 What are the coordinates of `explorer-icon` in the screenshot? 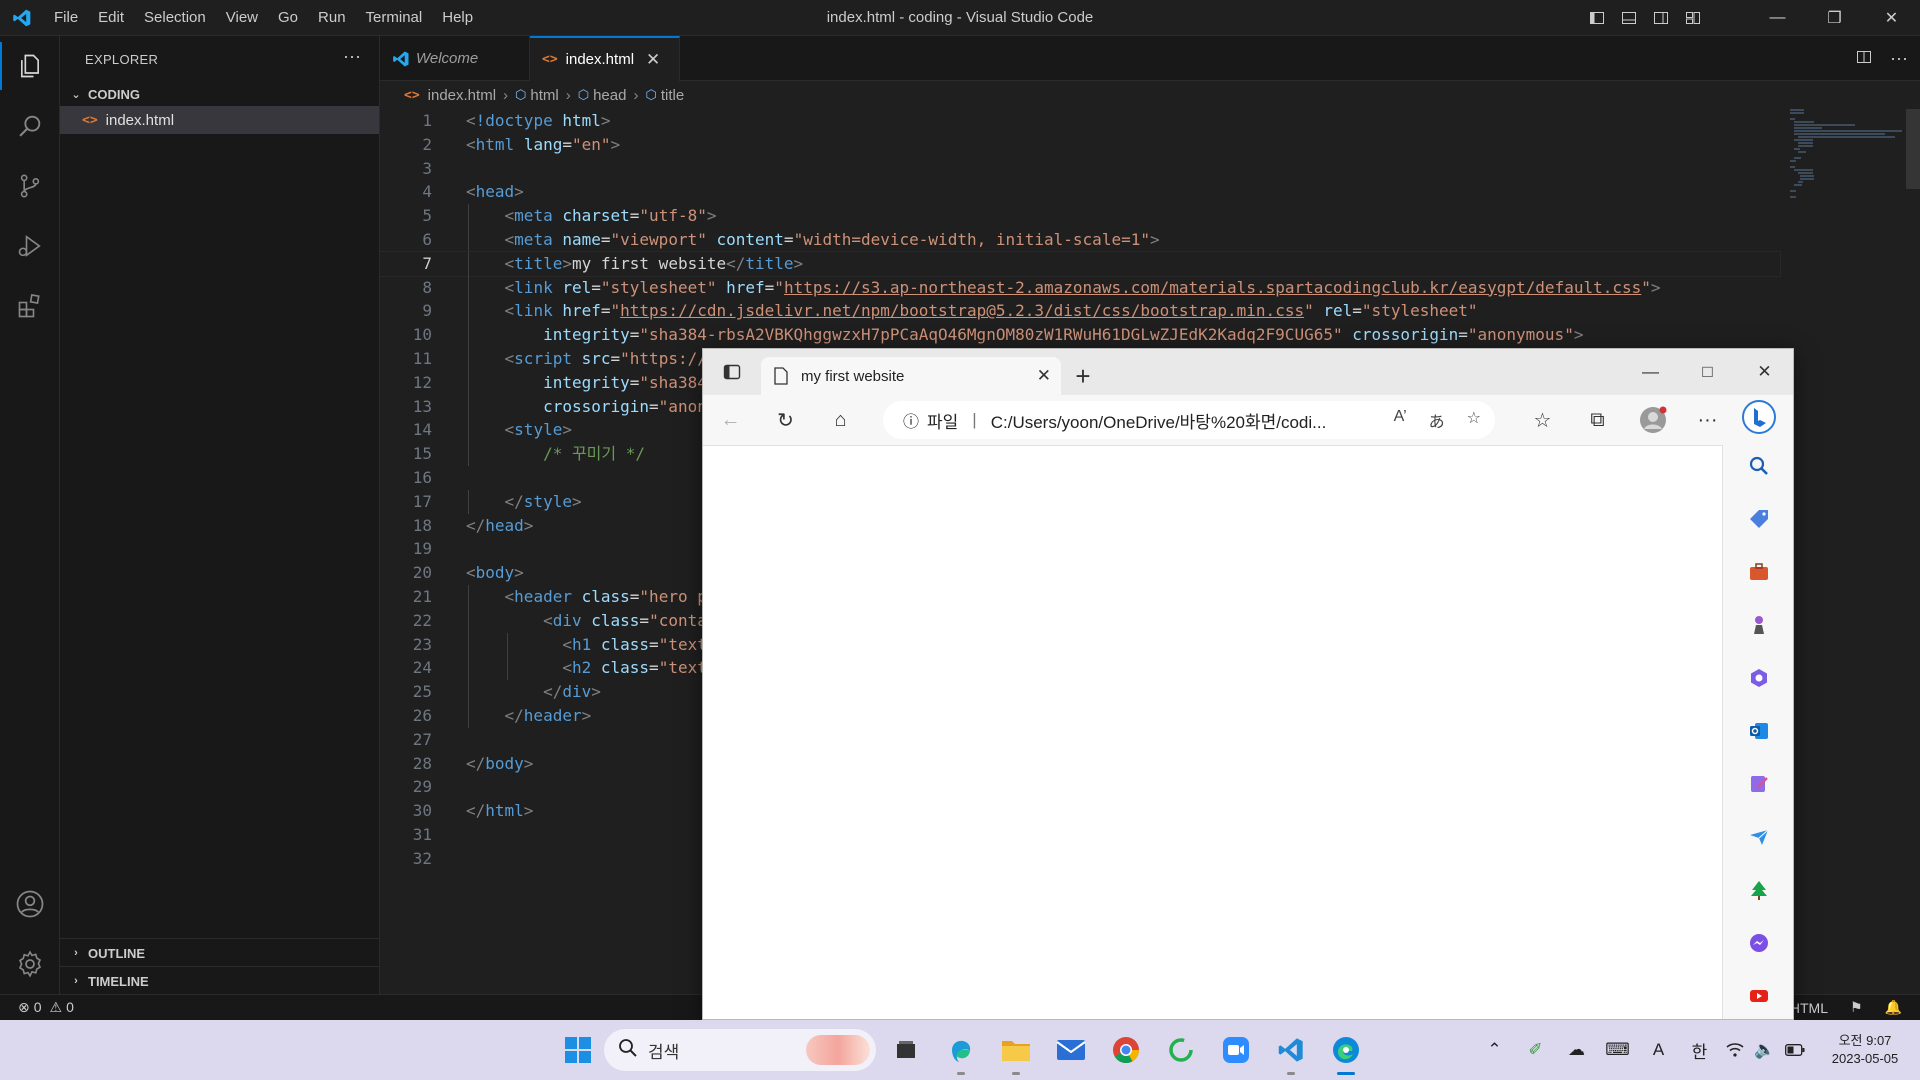 It's located at (30, 66).